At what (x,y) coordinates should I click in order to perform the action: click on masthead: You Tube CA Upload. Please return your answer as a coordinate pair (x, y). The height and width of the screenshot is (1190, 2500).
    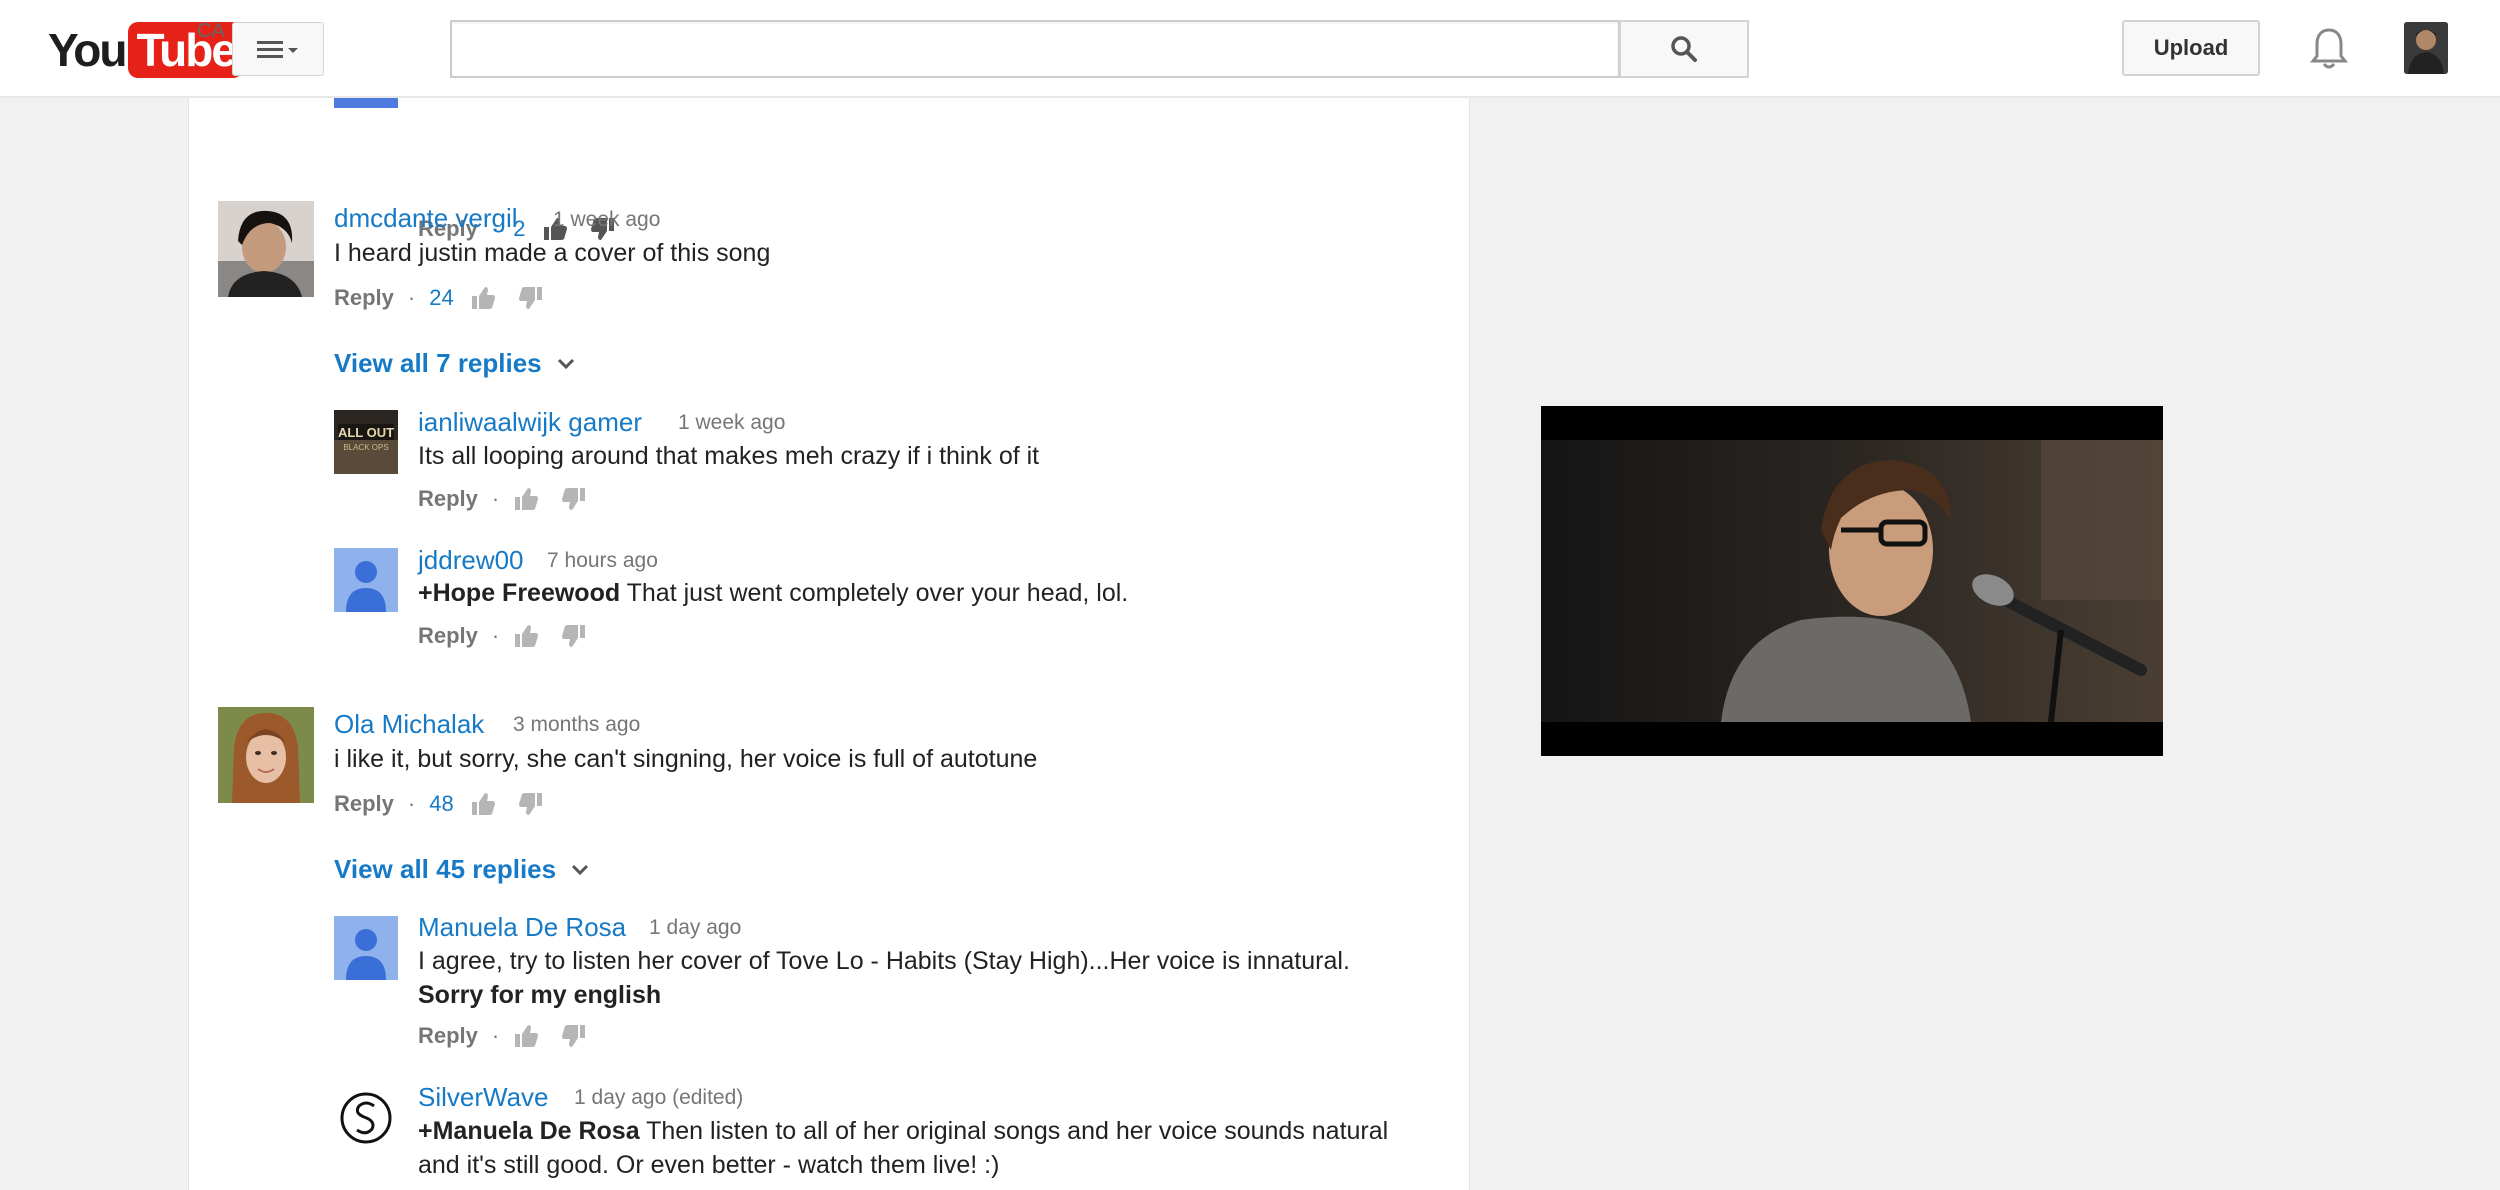
    Looking at the image, I should click on (1250, 49).